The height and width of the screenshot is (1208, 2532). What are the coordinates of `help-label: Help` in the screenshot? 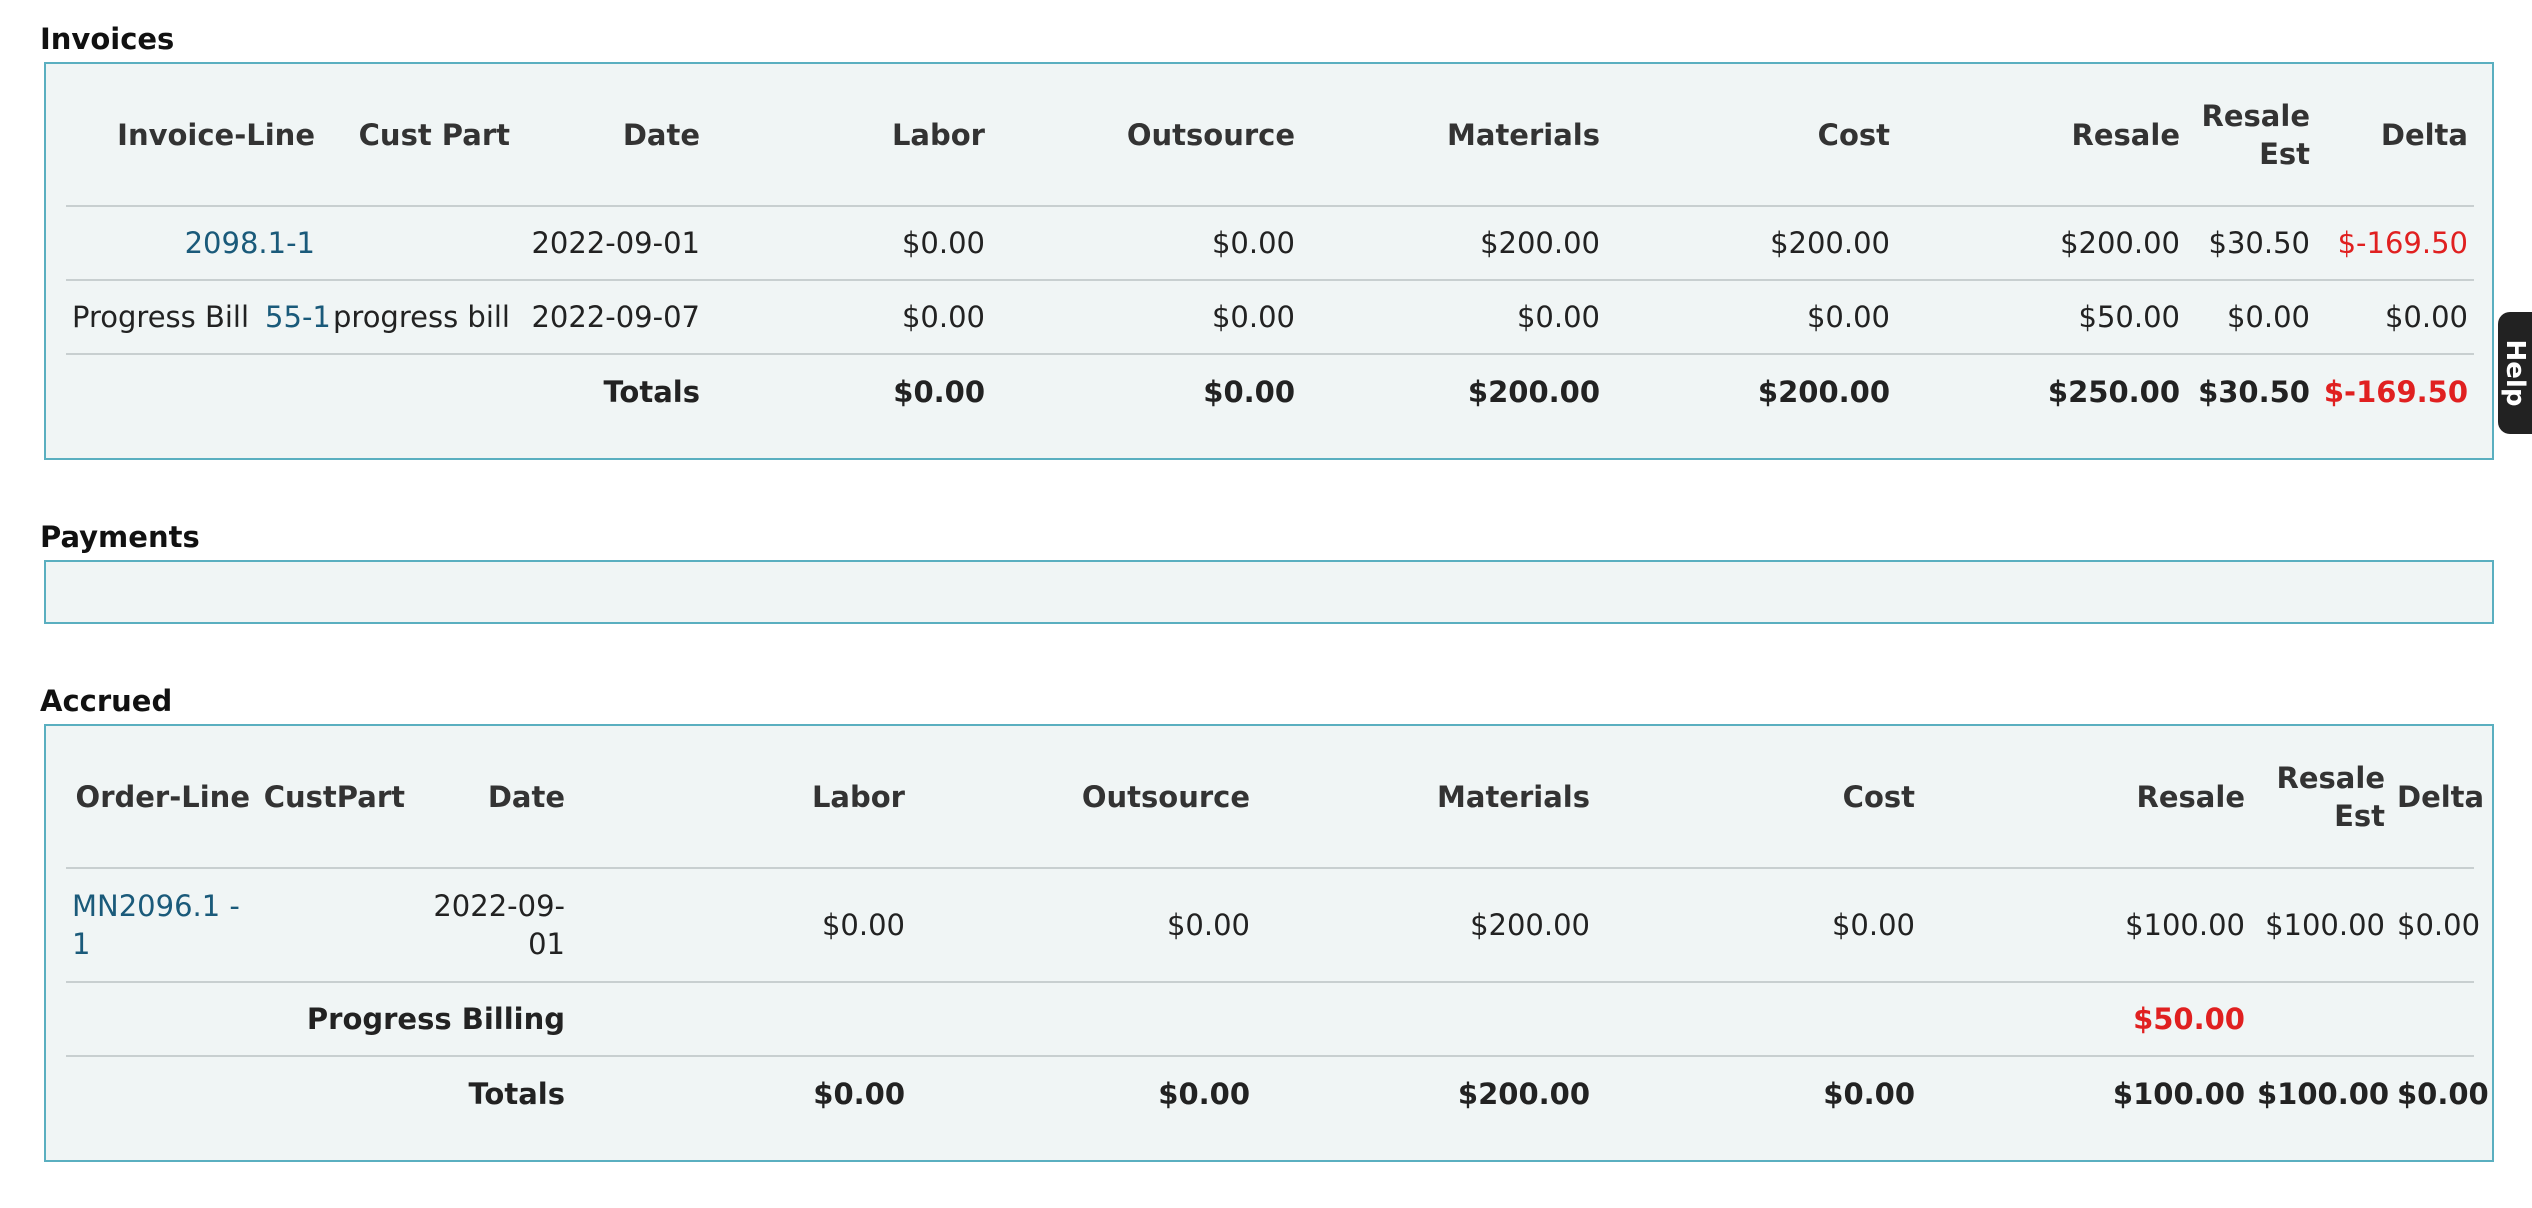 It's located at (2515, 373).